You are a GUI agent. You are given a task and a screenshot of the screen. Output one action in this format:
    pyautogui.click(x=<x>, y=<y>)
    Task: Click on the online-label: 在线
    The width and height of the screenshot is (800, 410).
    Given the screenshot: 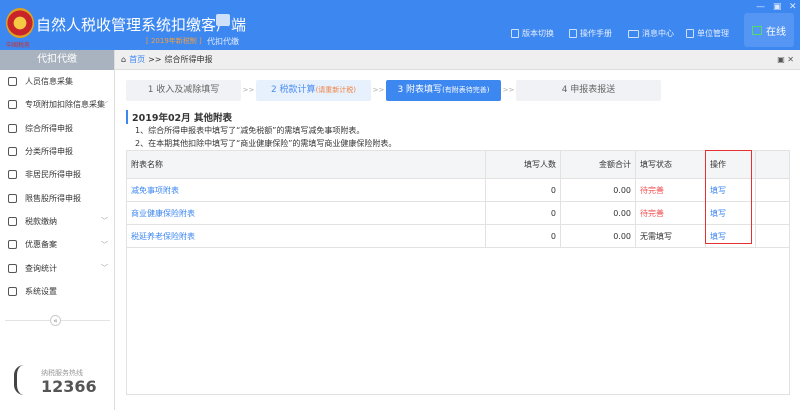 What is the action you would take?
    pyautogui.click(x=776, y=32)
    